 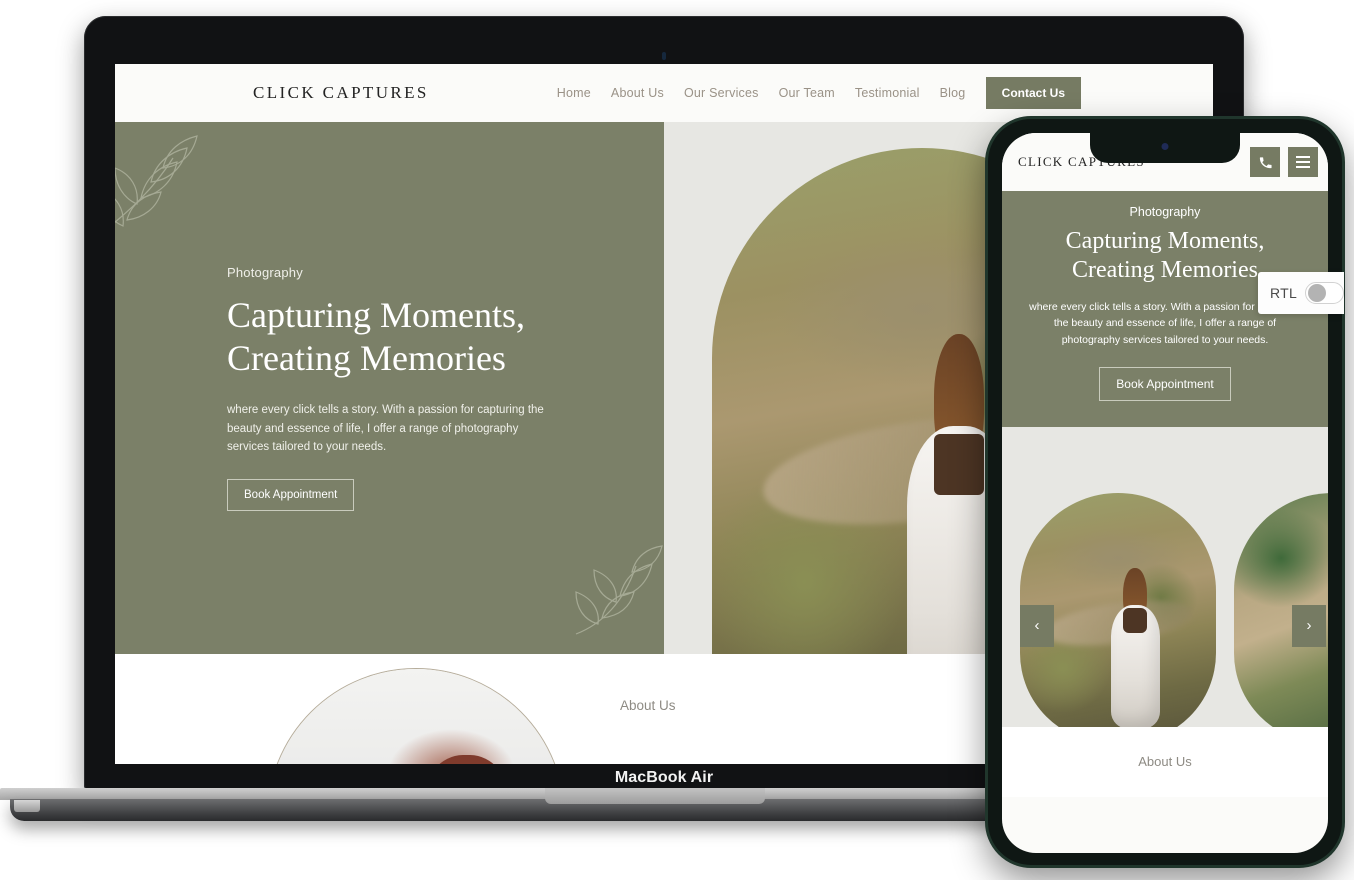 I want to click on phone-icon, so click(x=1265, y=162).